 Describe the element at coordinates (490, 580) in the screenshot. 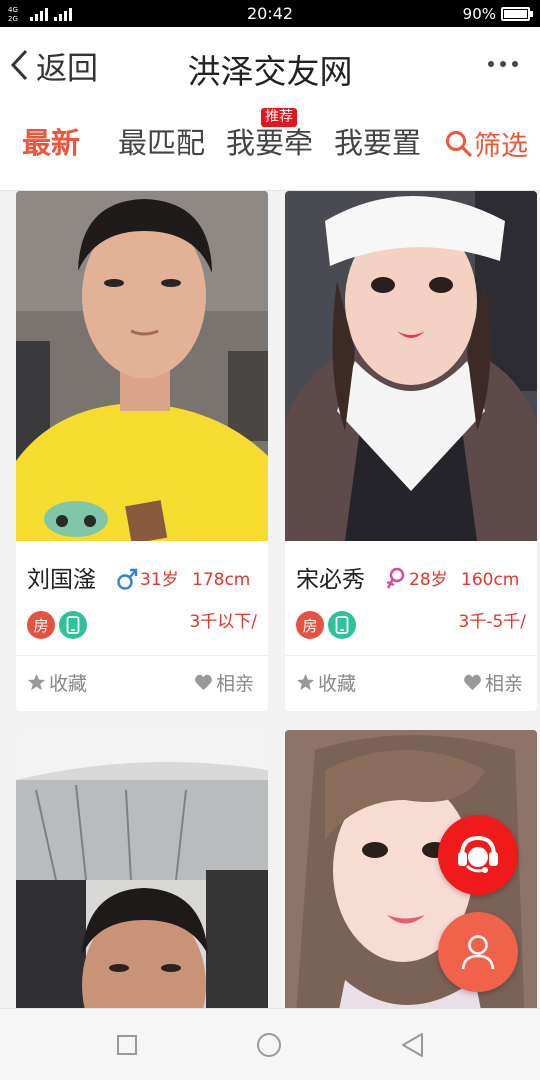

I see `profile-height: 160cm` at that location.